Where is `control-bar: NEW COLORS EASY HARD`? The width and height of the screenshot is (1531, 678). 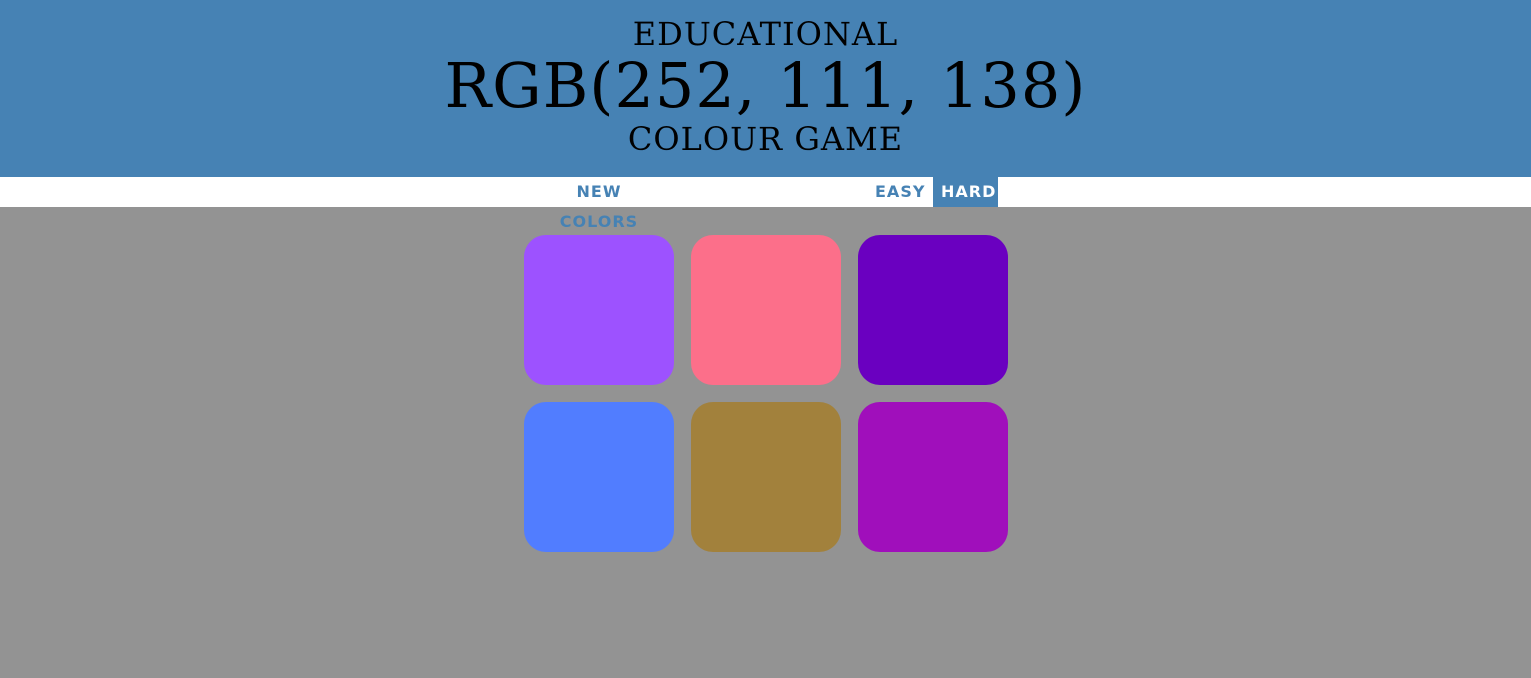
control-bar: NEW COLORS EASY HARD is located at coordinates (765, 204).